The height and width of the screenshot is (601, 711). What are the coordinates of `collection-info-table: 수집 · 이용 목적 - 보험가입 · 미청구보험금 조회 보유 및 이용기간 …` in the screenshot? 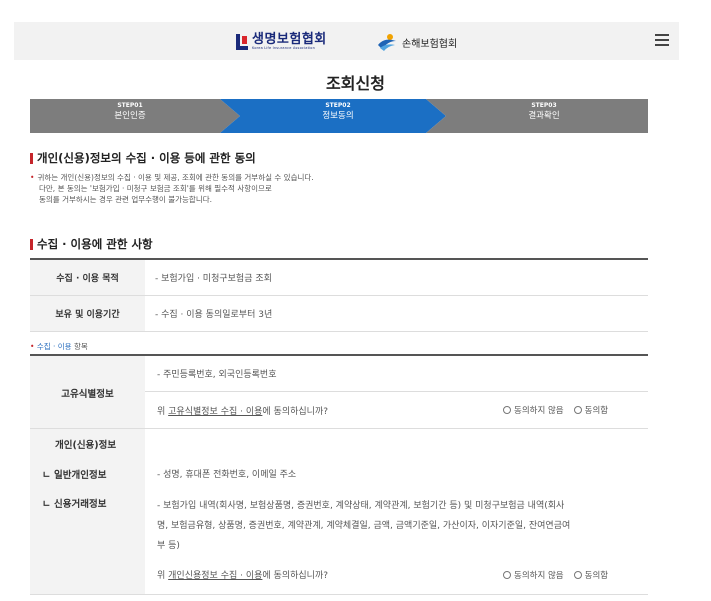 It's located at (339, 295).